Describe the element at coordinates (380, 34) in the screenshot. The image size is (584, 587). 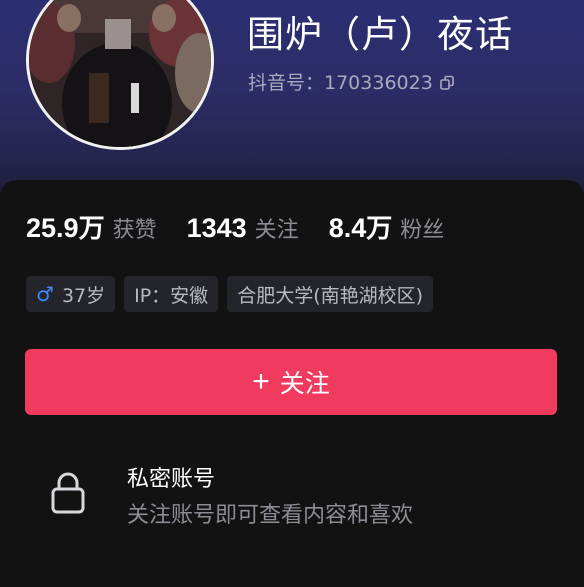
I see `profile-nickname: 围炉（卢）夜话` at that location.